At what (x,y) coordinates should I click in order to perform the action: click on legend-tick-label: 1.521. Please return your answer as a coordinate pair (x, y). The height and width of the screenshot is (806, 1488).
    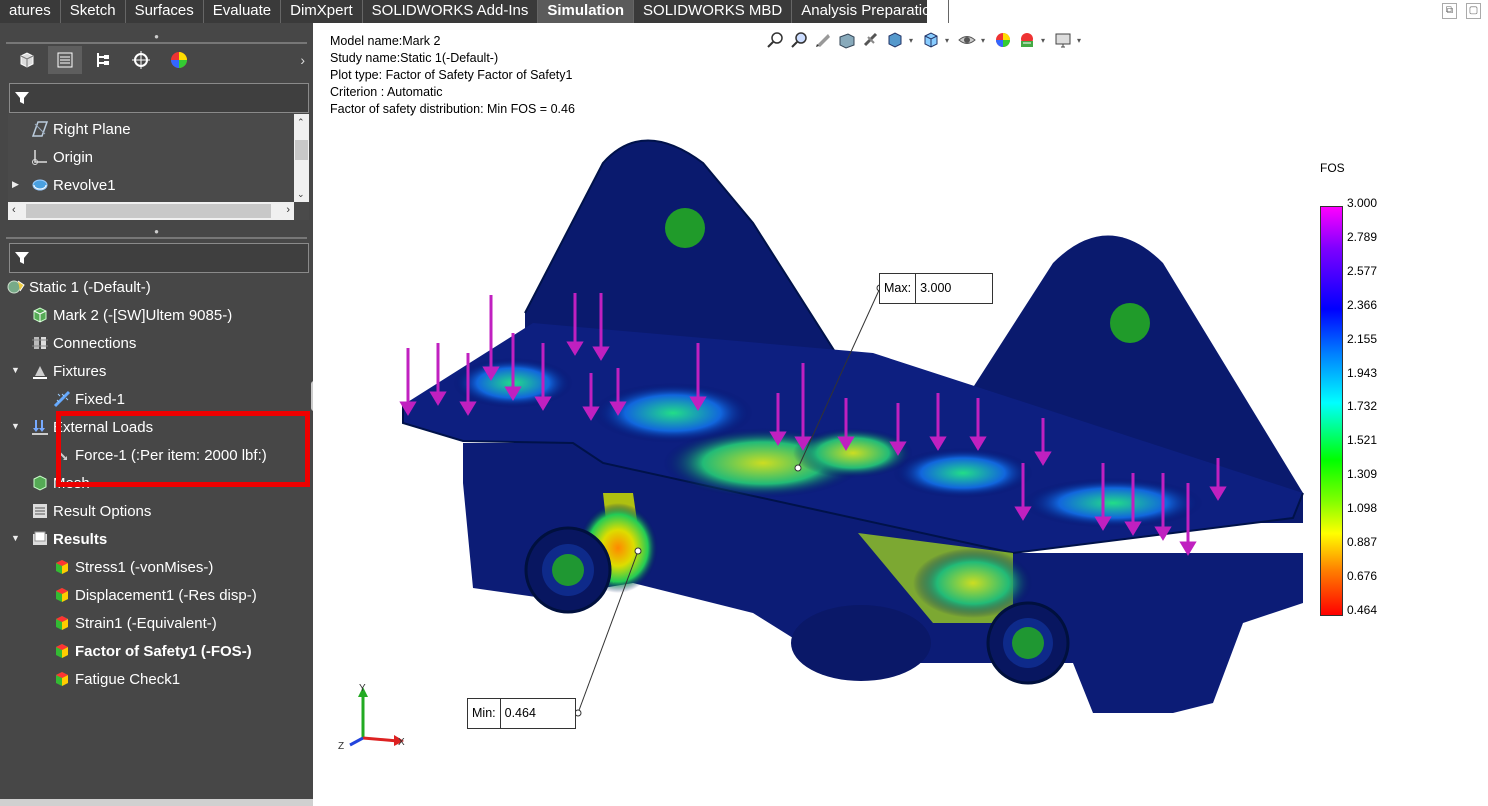
    Looking at the image, I should click on (1362, 440).